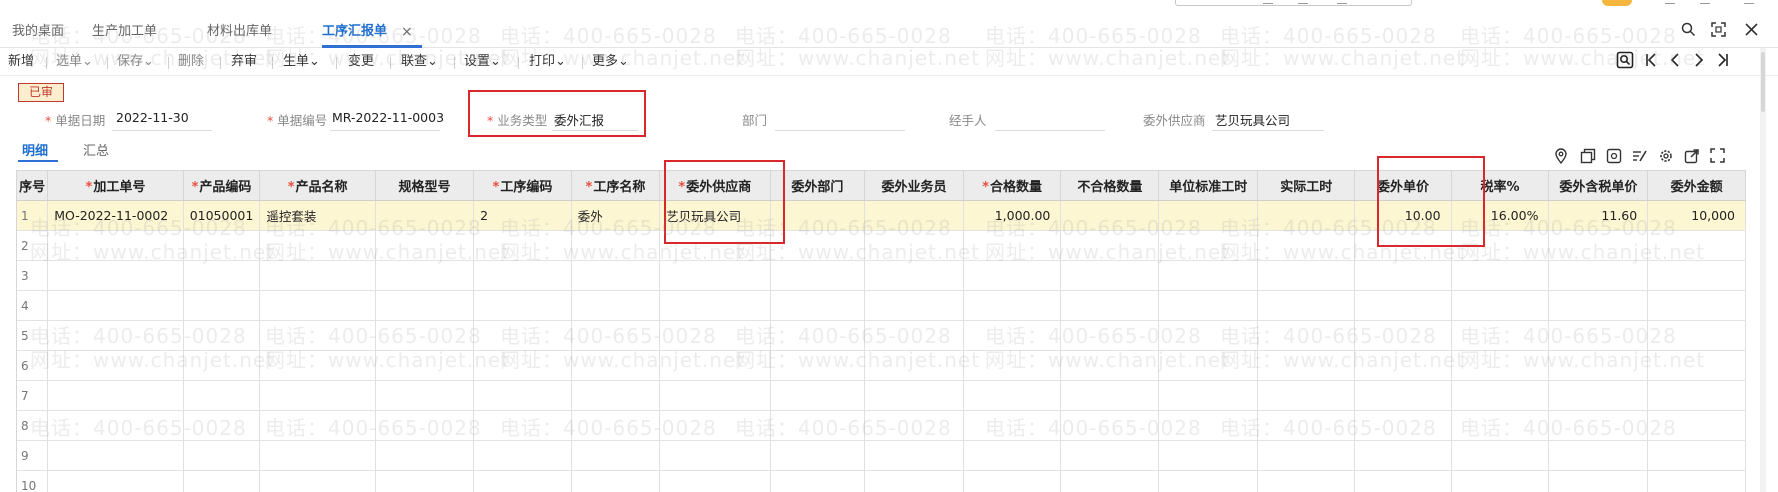 The image size is (1778, 492). I want to click on settings-button: 设置⌄, so click(482, 62).